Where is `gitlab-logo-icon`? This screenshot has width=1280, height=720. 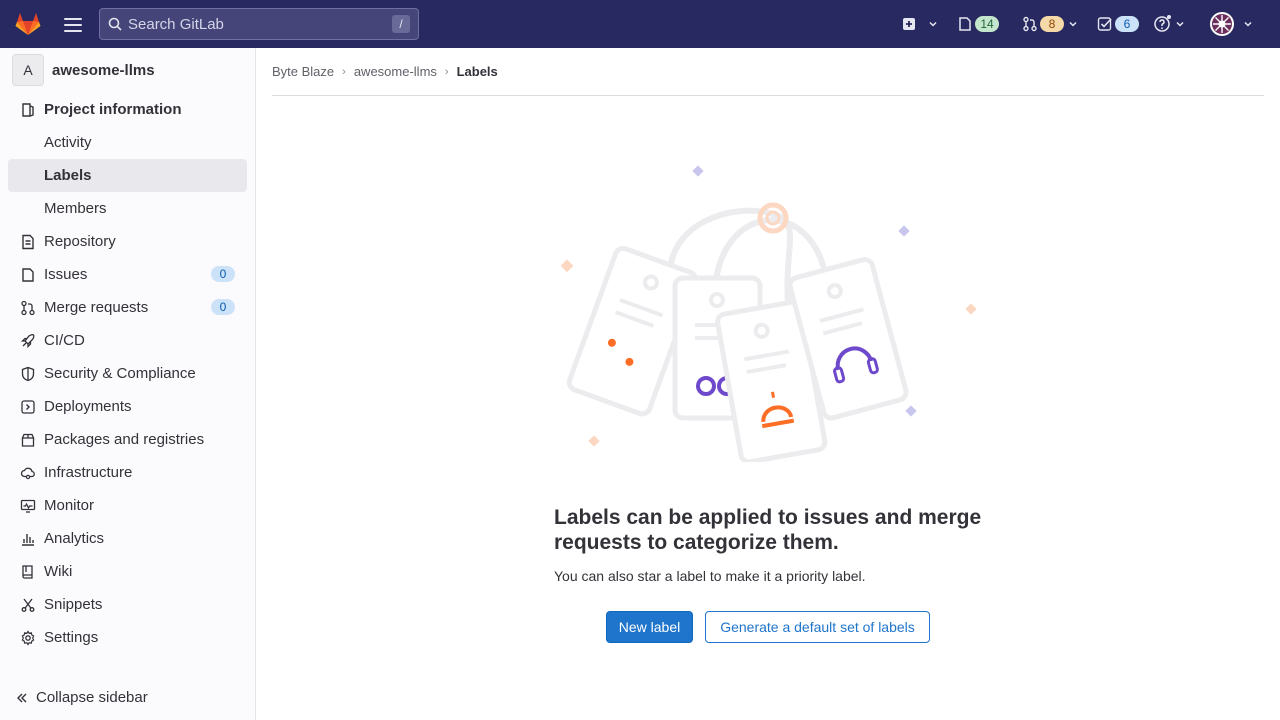 gitlab-logo-icon is located at coordinates (28, 24).